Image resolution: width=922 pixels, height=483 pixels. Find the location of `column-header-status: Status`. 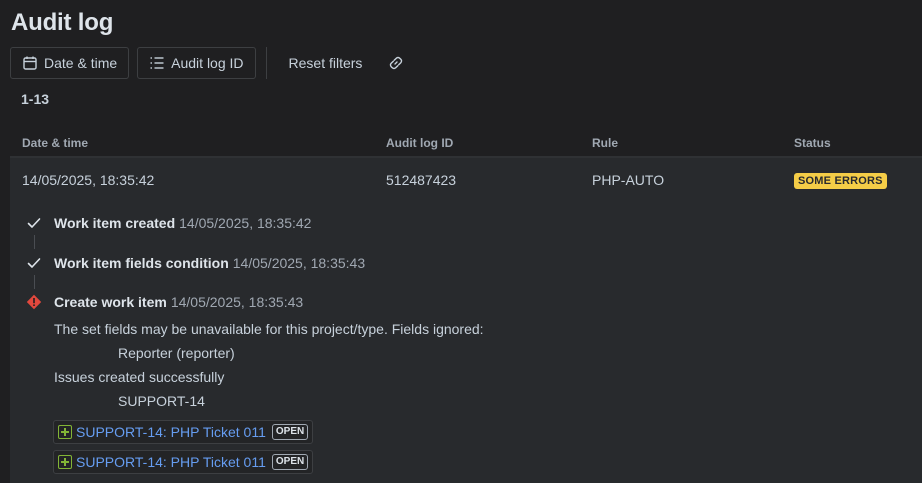

column-header-status: Status is located at coordinates (812, 143).